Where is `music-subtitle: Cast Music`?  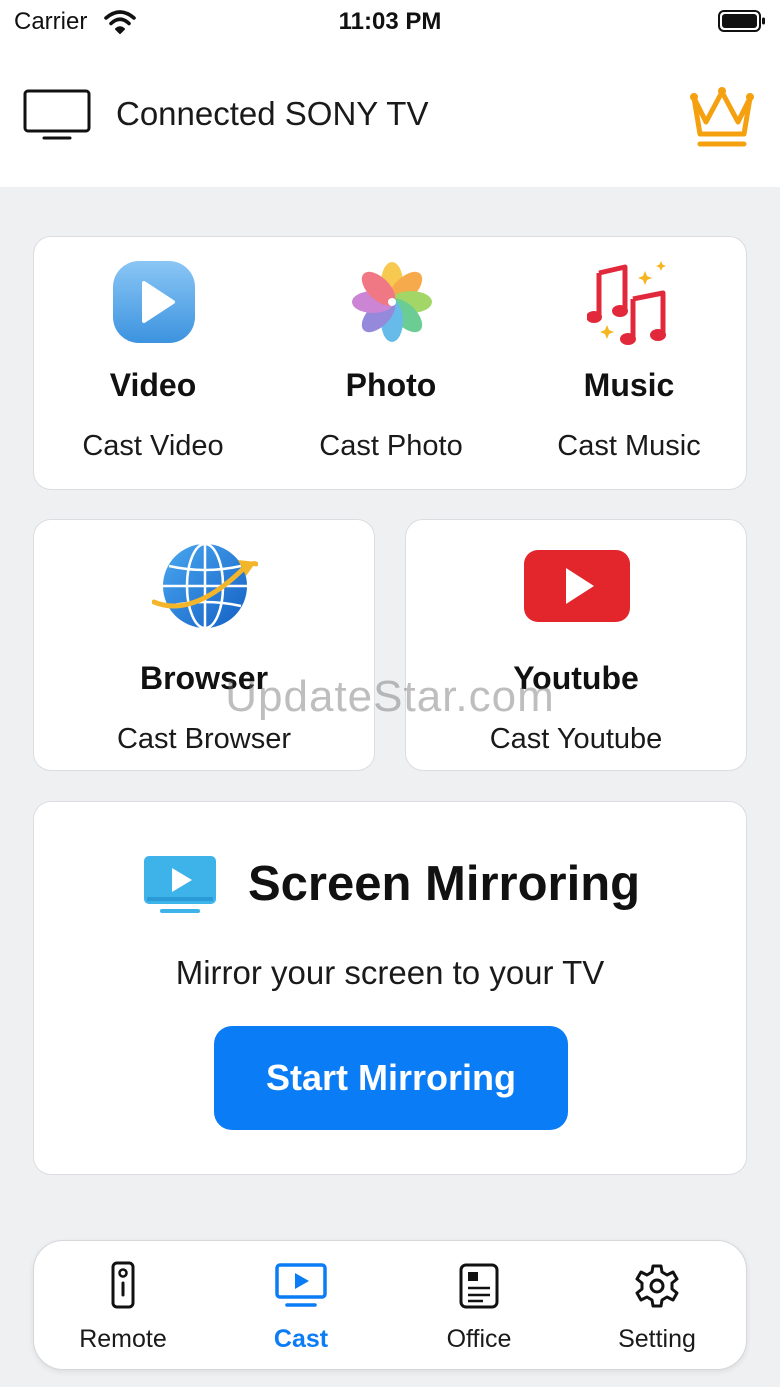 music-subtitle: Cast Music is located at coordinates (629, 446).